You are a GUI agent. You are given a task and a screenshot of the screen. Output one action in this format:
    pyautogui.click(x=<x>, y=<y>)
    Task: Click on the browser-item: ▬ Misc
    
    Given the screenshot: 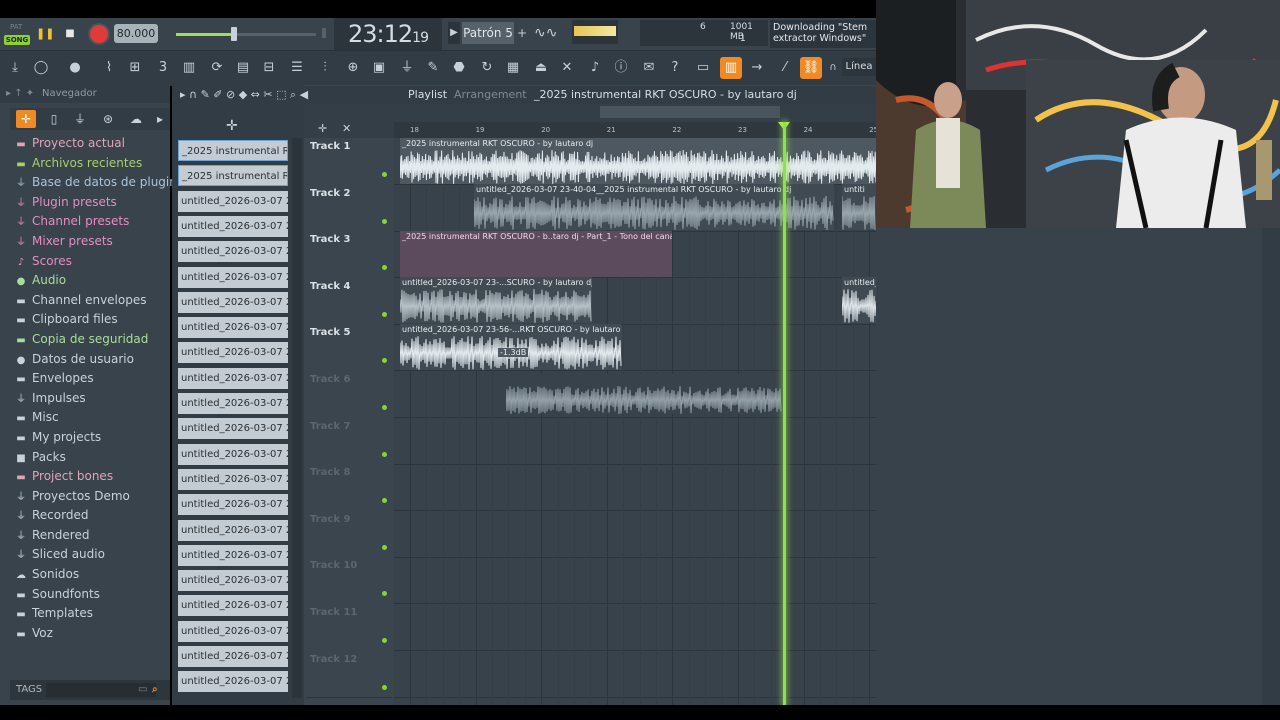 What is the action you would take?
    pyautogui.click(x=92, y=418)
    